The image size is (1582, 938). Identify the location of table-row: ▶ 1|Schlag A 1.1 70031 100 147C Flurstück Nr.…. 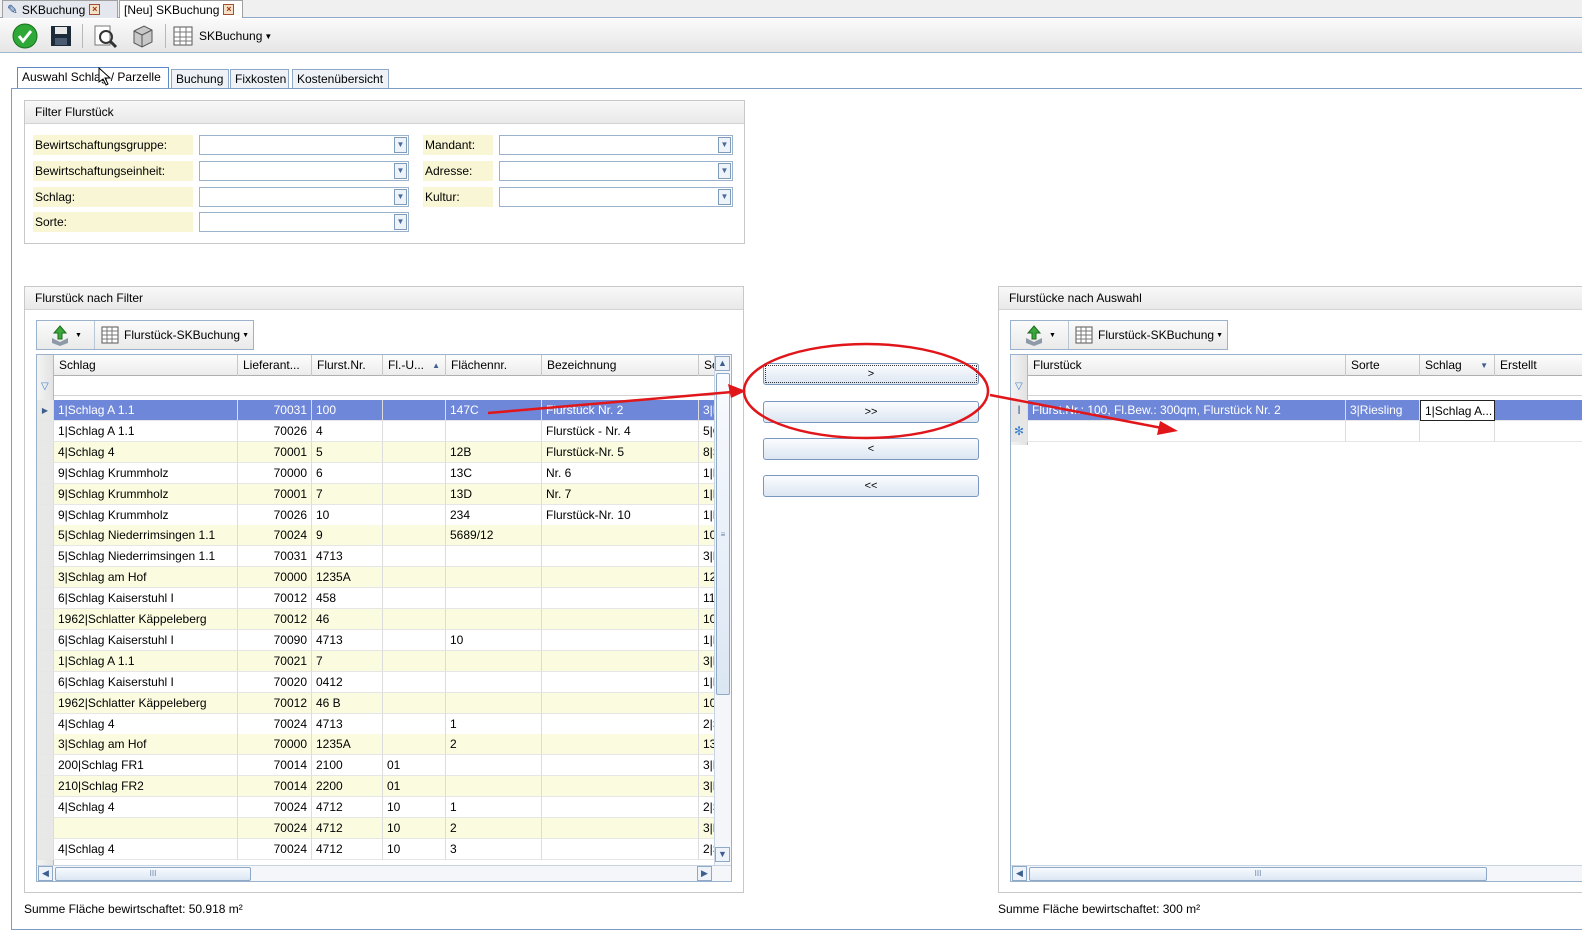
(384, 410).